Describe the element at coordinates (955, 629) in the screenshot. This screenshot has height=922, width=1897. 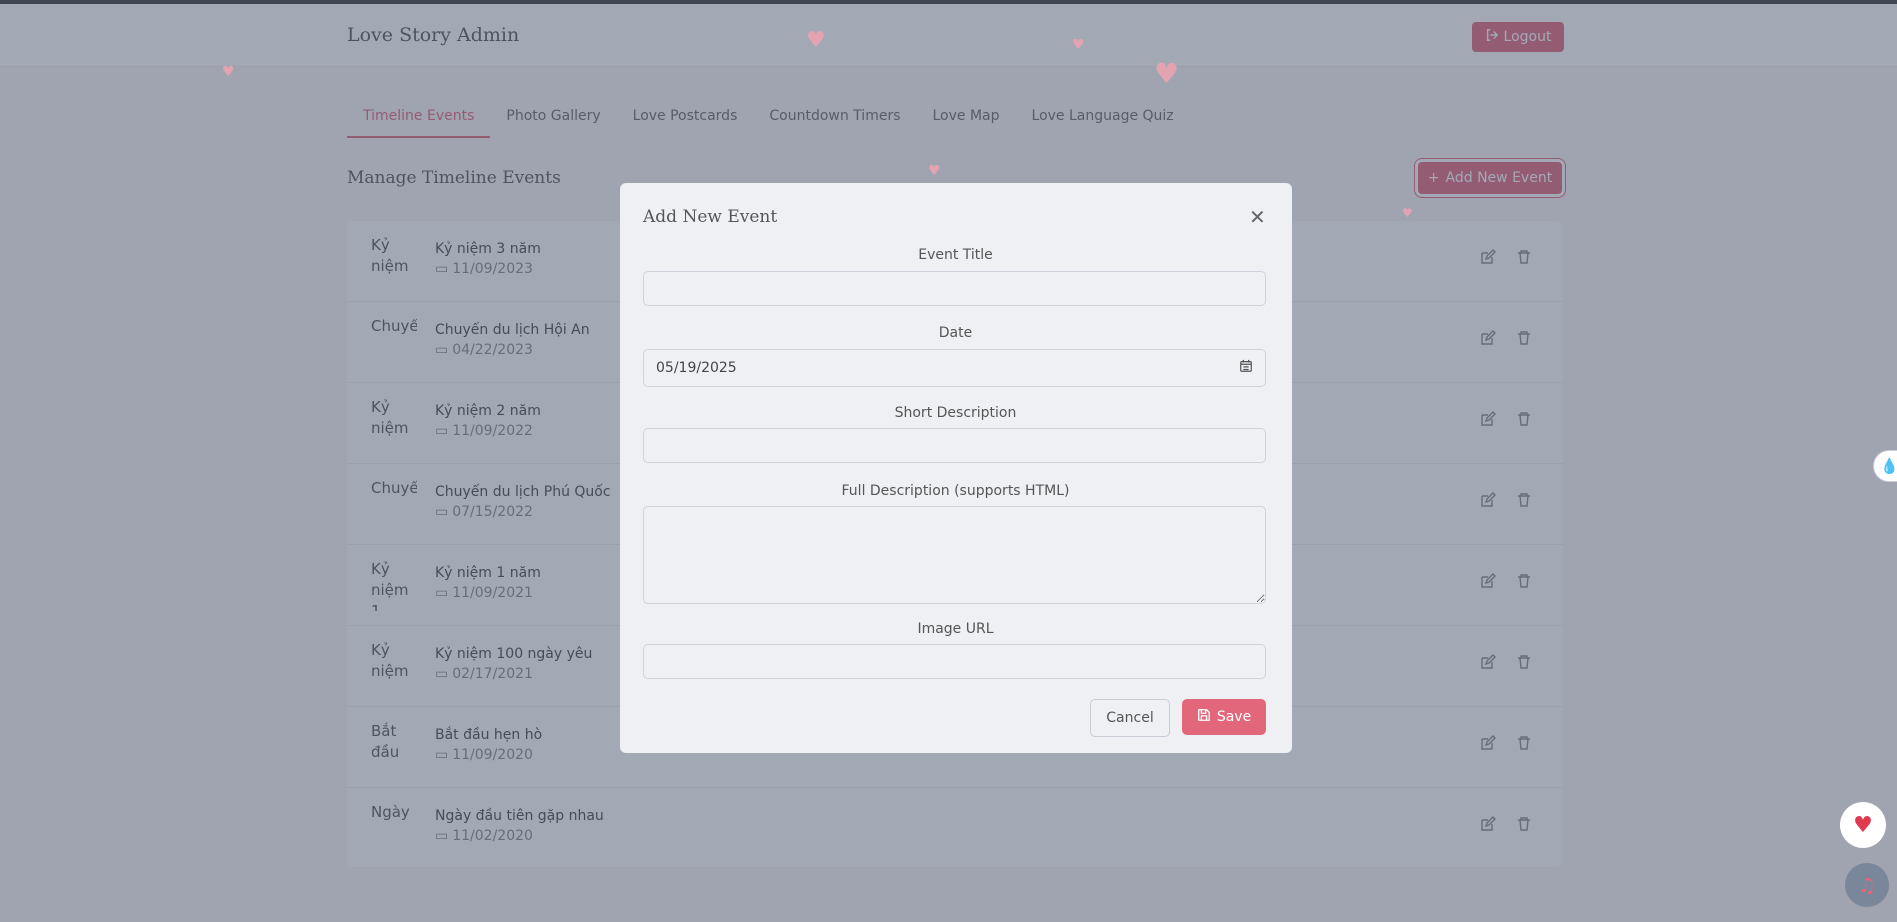
I see `image-url-label: Image URL` at that location.